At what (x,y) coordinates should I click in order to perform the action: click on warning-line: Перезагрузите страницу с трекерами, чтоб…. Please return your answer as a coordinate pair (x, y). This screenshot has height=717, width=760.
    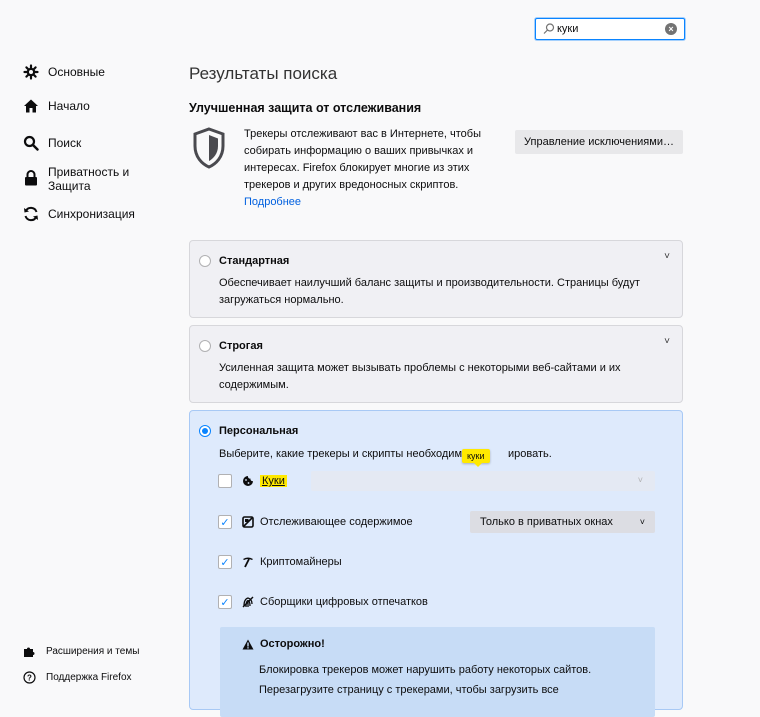
    Looking at the image, I should click on (409, 690).